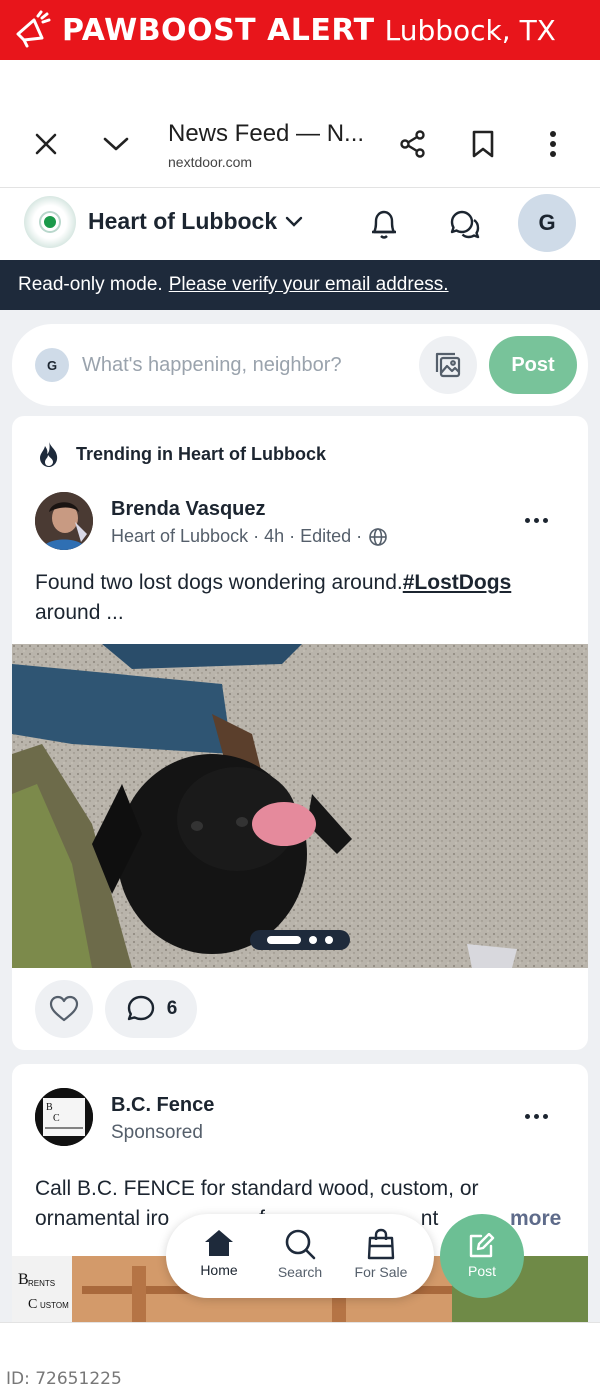 Image resolution: width=600 pixels, height=1392 pixels. Describe the element at coordinates (49, 454) in the screenshot. I see `flame-icon` at that location.